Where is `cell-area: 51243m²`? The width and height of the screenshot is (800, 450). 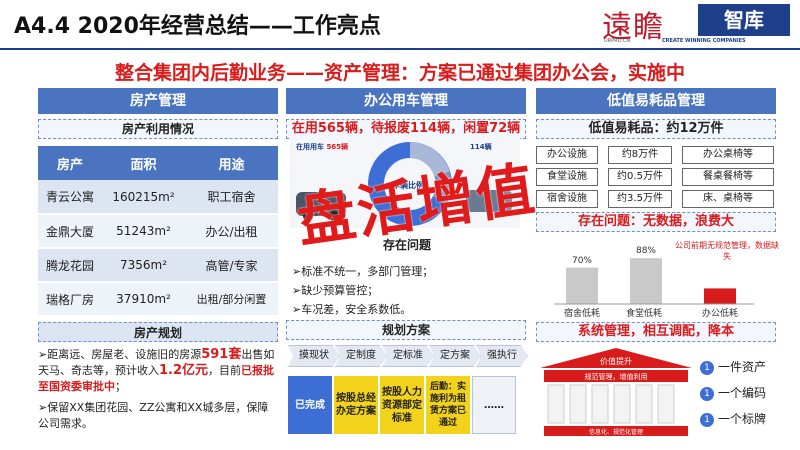
cell-area: 51243m² is located at coordinates (144, 231).